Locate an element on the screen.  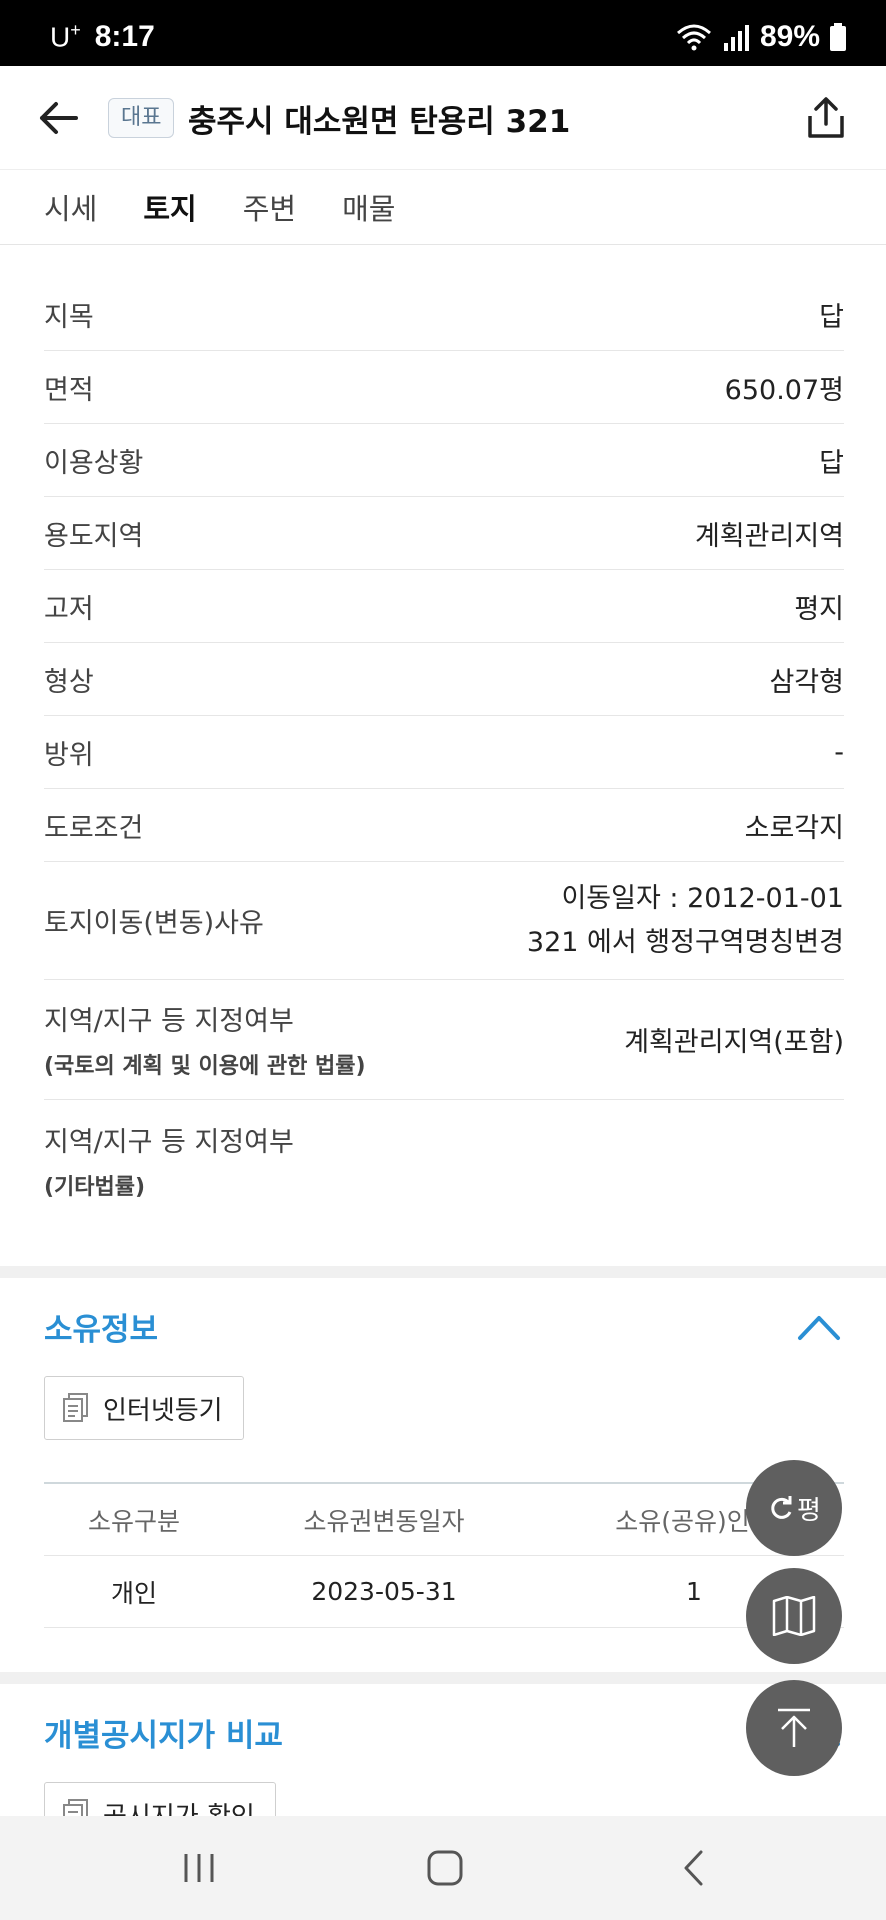
tab-land: 토지 is located at coordinates (169, 207).